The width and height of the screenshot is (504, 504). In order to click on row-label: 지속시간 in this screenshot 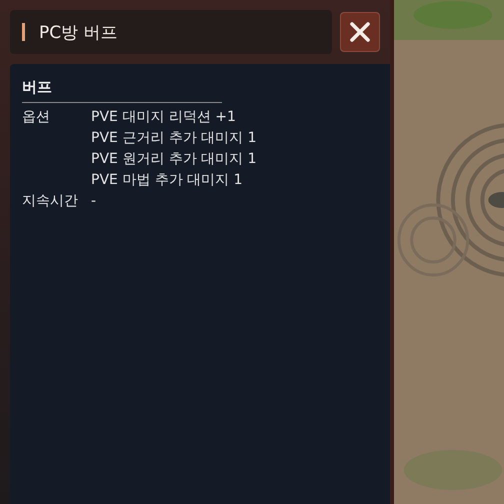, I will do `click(50, 201)`.